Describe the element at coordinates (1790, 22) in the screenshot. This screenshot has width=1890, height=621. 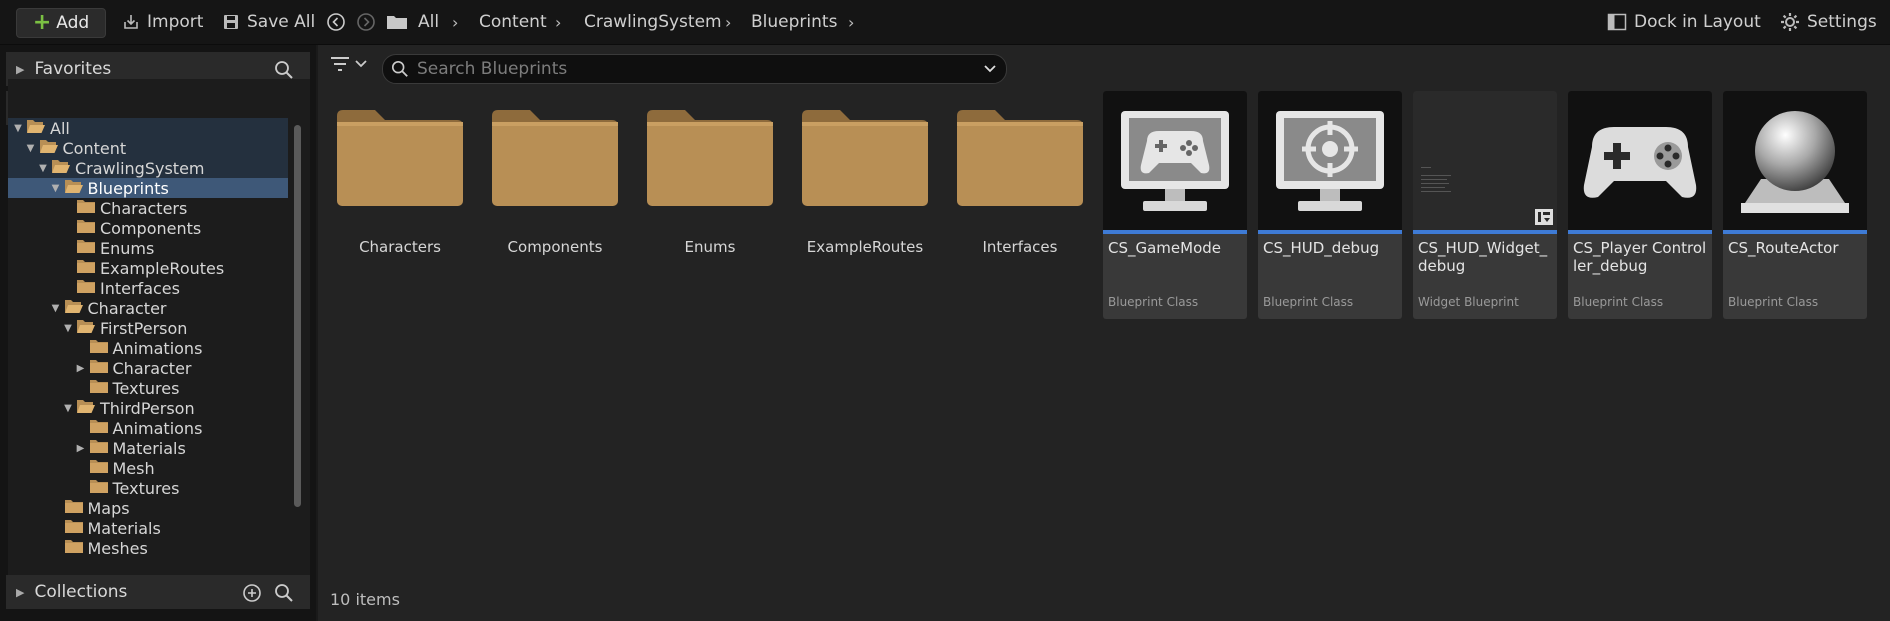
I see `gear-icon` at that location.